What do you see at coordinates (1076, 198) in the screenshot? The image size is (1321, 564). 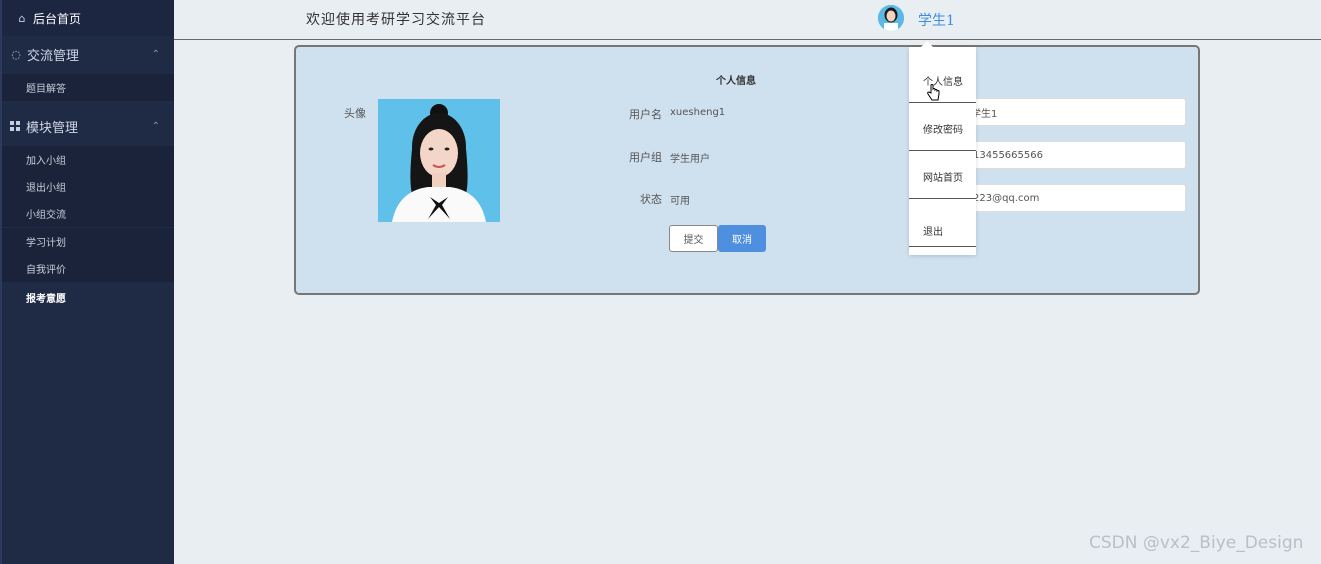 I see `email-field: 223@qq.com` at bounding box center [1076, 198].